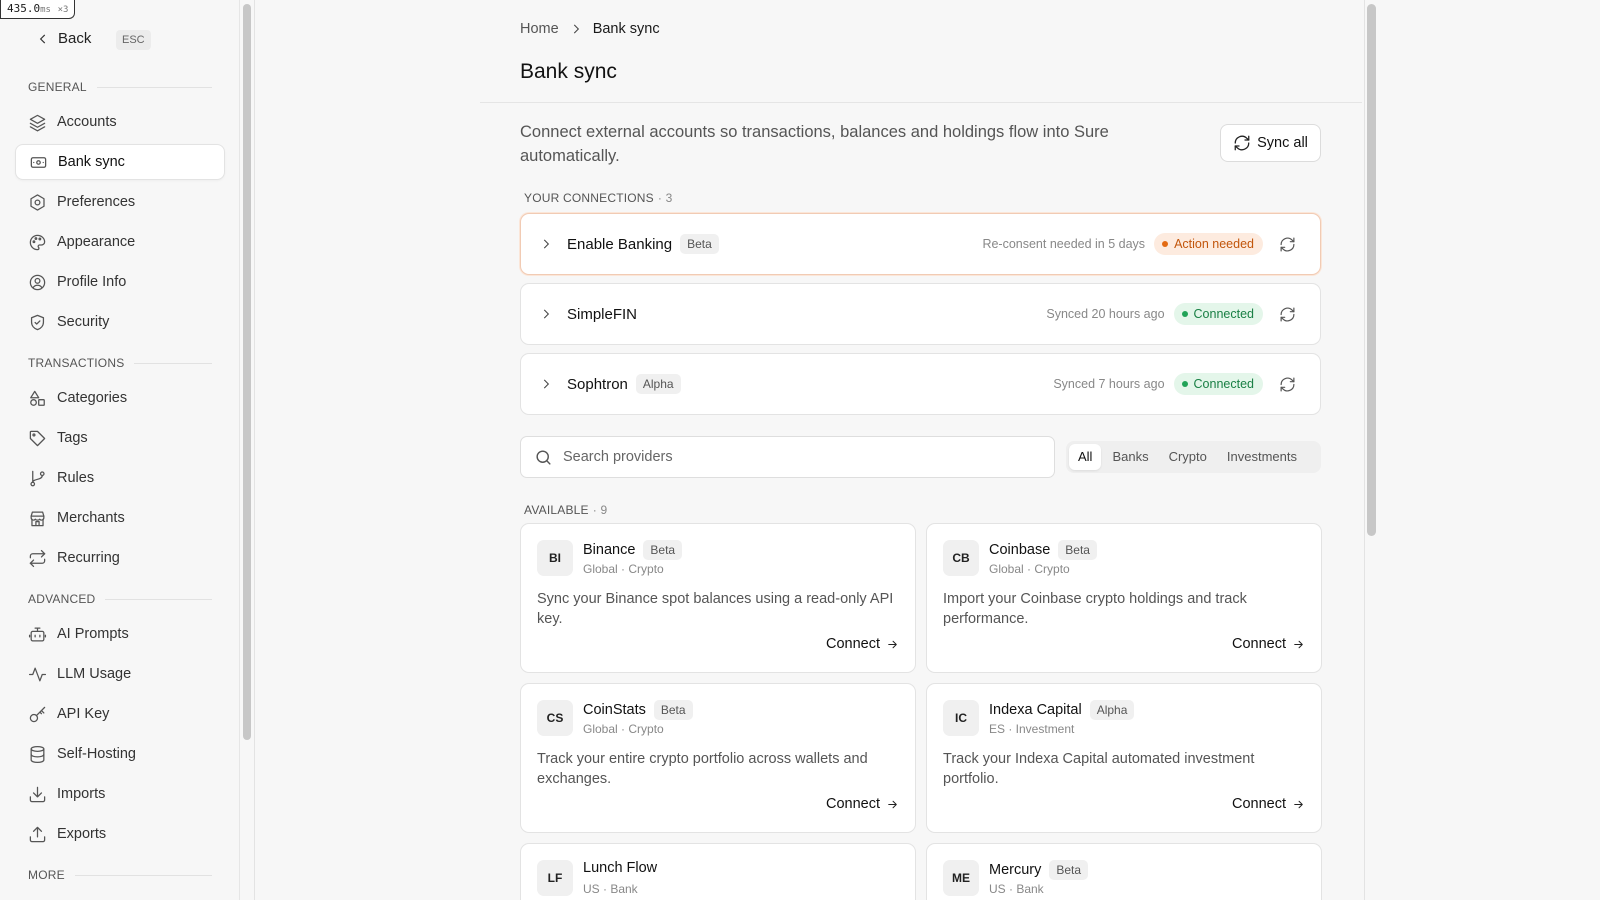 The width and height of the screenshot is (1600, 900). Describe the element at coordinates (75, 38) in the screenshot. I see `back-label: Back` at that location.